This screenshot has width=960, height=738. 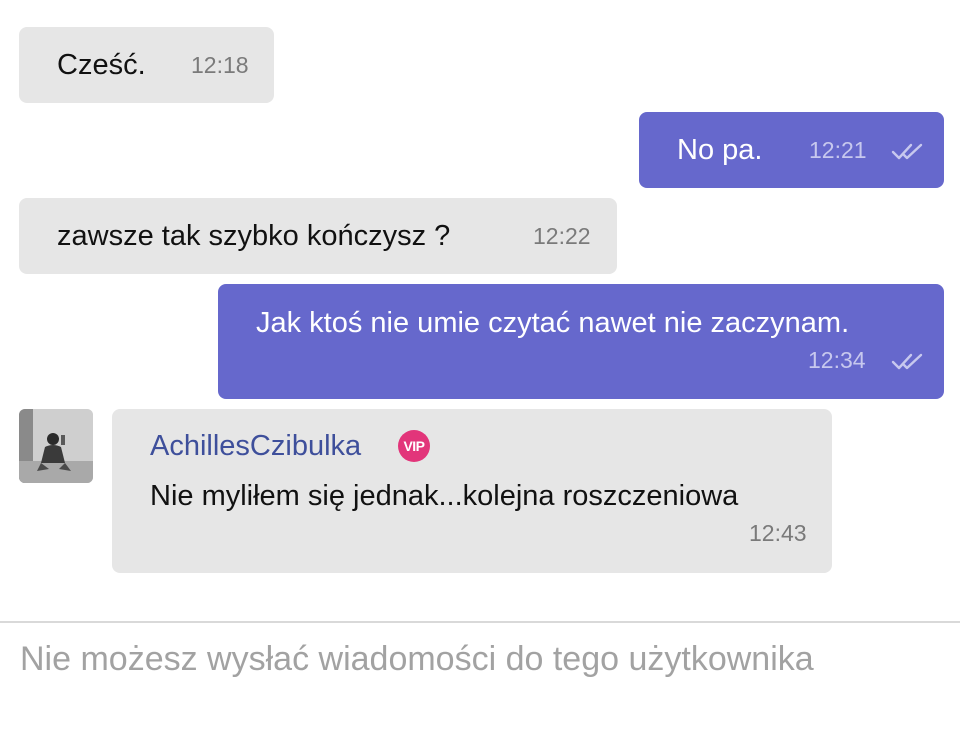 What do you see at coordinates (254, 236) in the screenshot?
I see `message-text: zawsze tak szybko kończysz ?` at bounding box center [254, 236].